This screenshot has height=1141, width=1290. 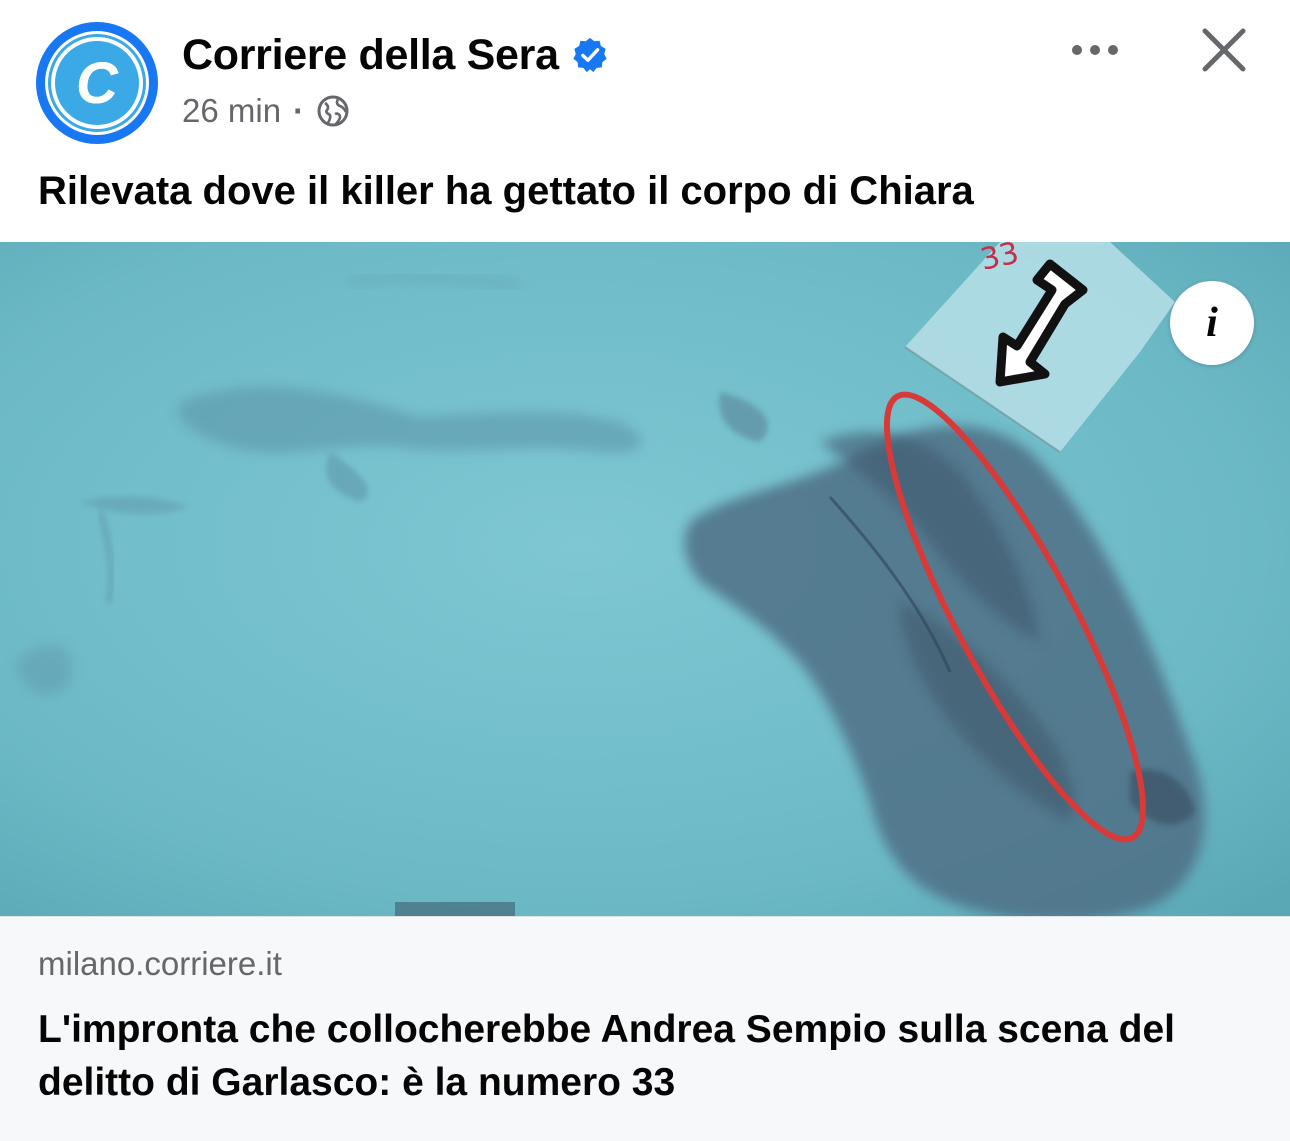 What do you see at coordinates (333, 111) in the screenshot?
I see `globe-icon` at bounding box center [333, 111].